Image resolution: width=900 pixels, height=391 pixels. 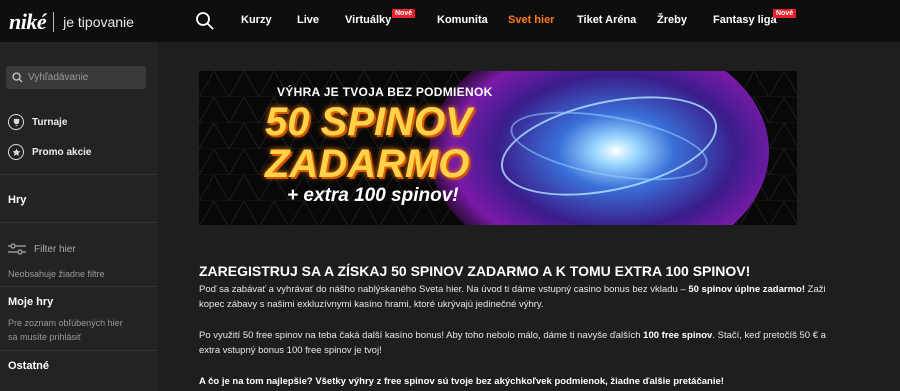 What do you see at coordinates (83, 77) in the screenshot?
I see `search-input` at bounding box center [83, 77].